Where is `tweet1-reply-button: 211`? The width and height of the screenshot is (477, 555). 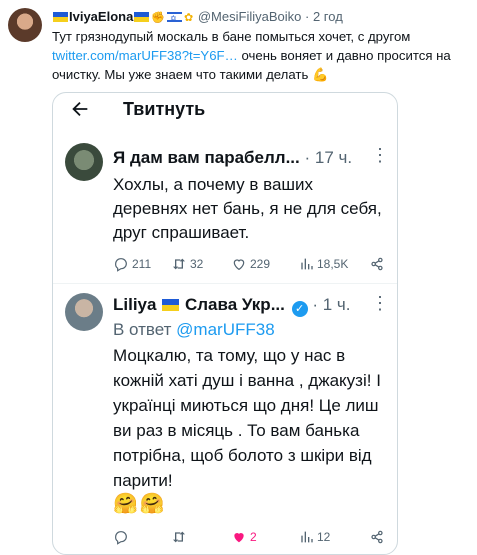
tweet1-reply-button: 211 is located at coordinates (132, 264).